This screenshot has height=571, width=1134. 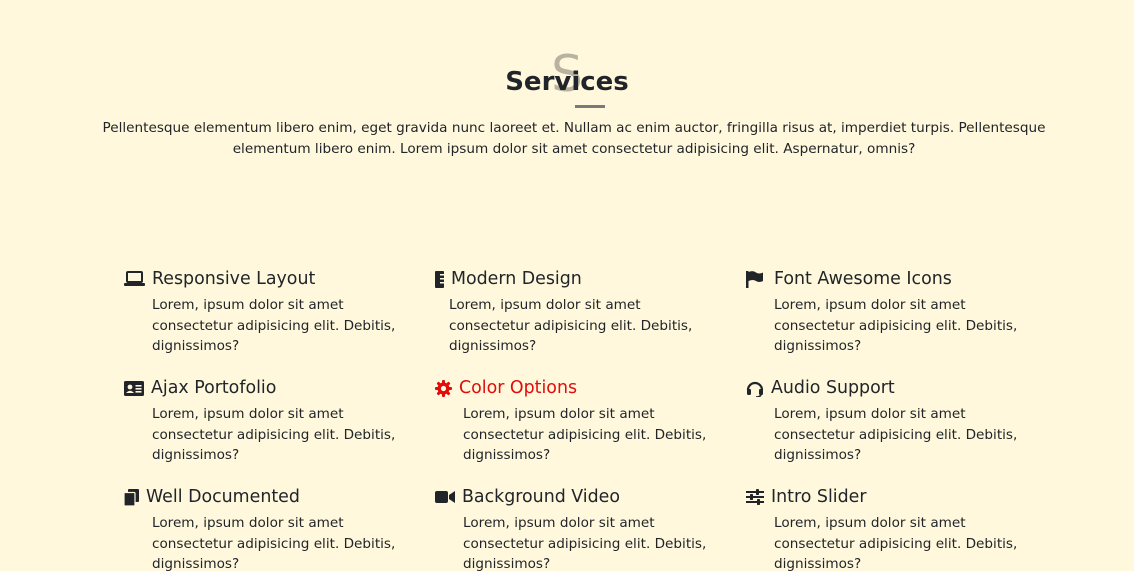 What do you see at coordinates (819, 497) in the screenshot?
I see `feature-title: Intro Slider` at bounding box center [819, 497].